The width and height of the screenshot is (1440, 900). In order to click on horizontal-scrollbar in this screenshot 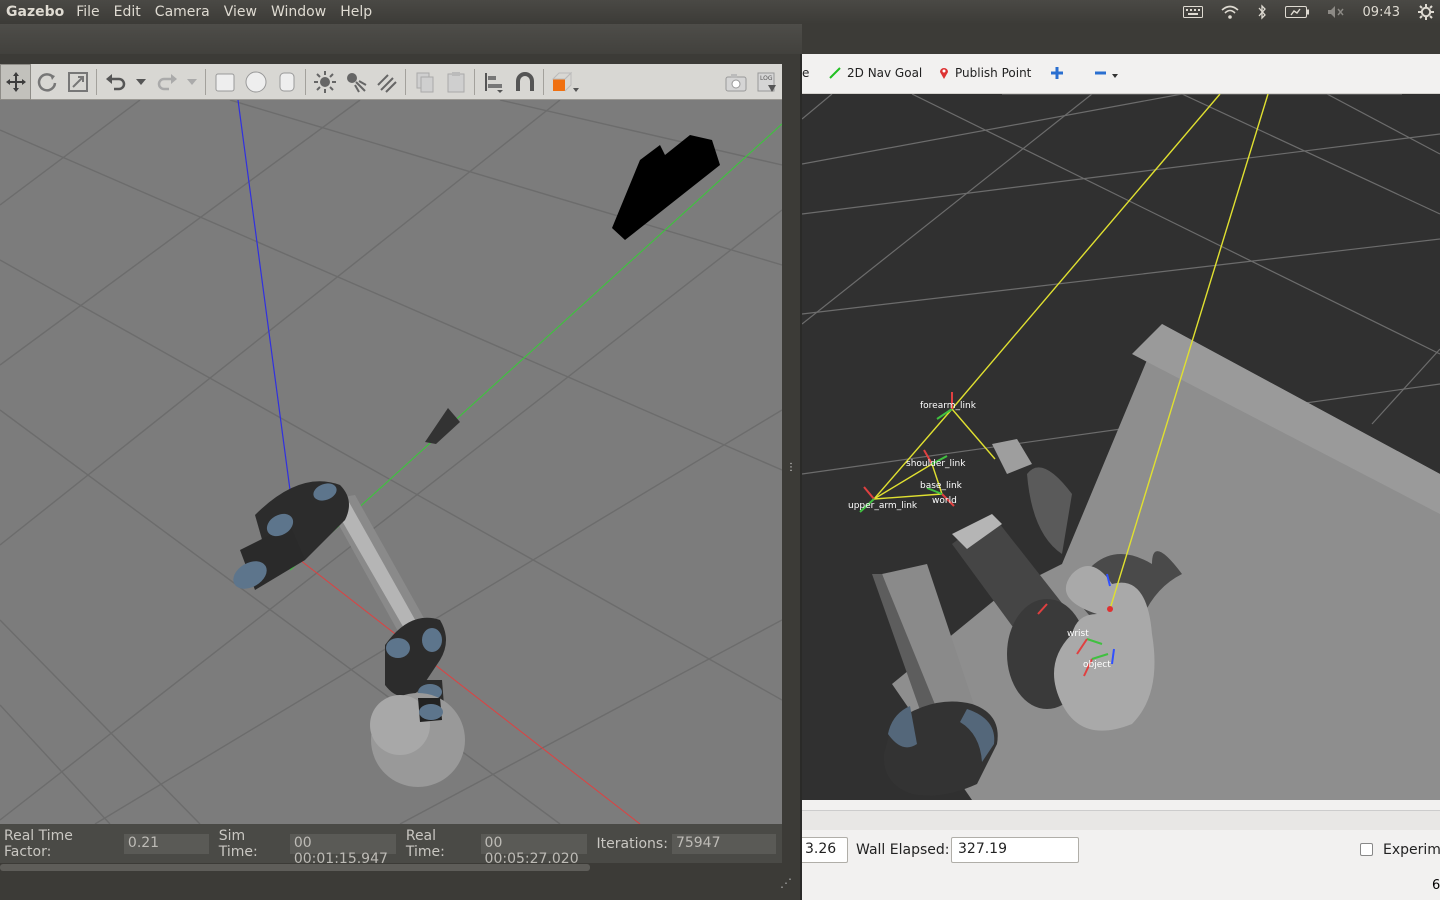, I will do `click(391, 868)`.